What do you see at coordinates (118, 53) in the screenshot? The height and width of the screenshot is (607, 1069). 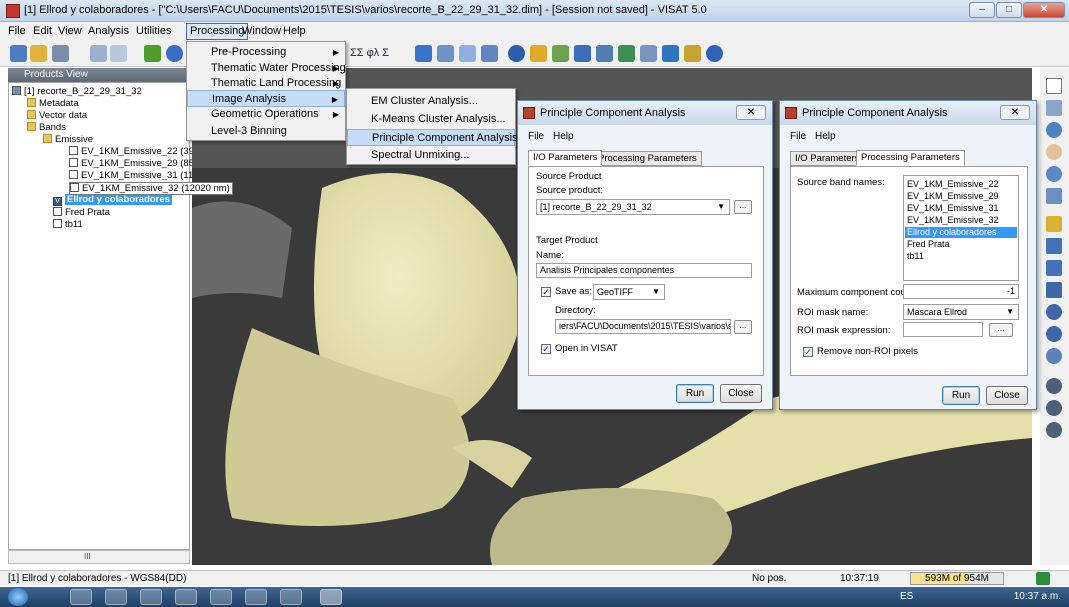 I see `band-maths-icon` at bounding box center [118, 53].